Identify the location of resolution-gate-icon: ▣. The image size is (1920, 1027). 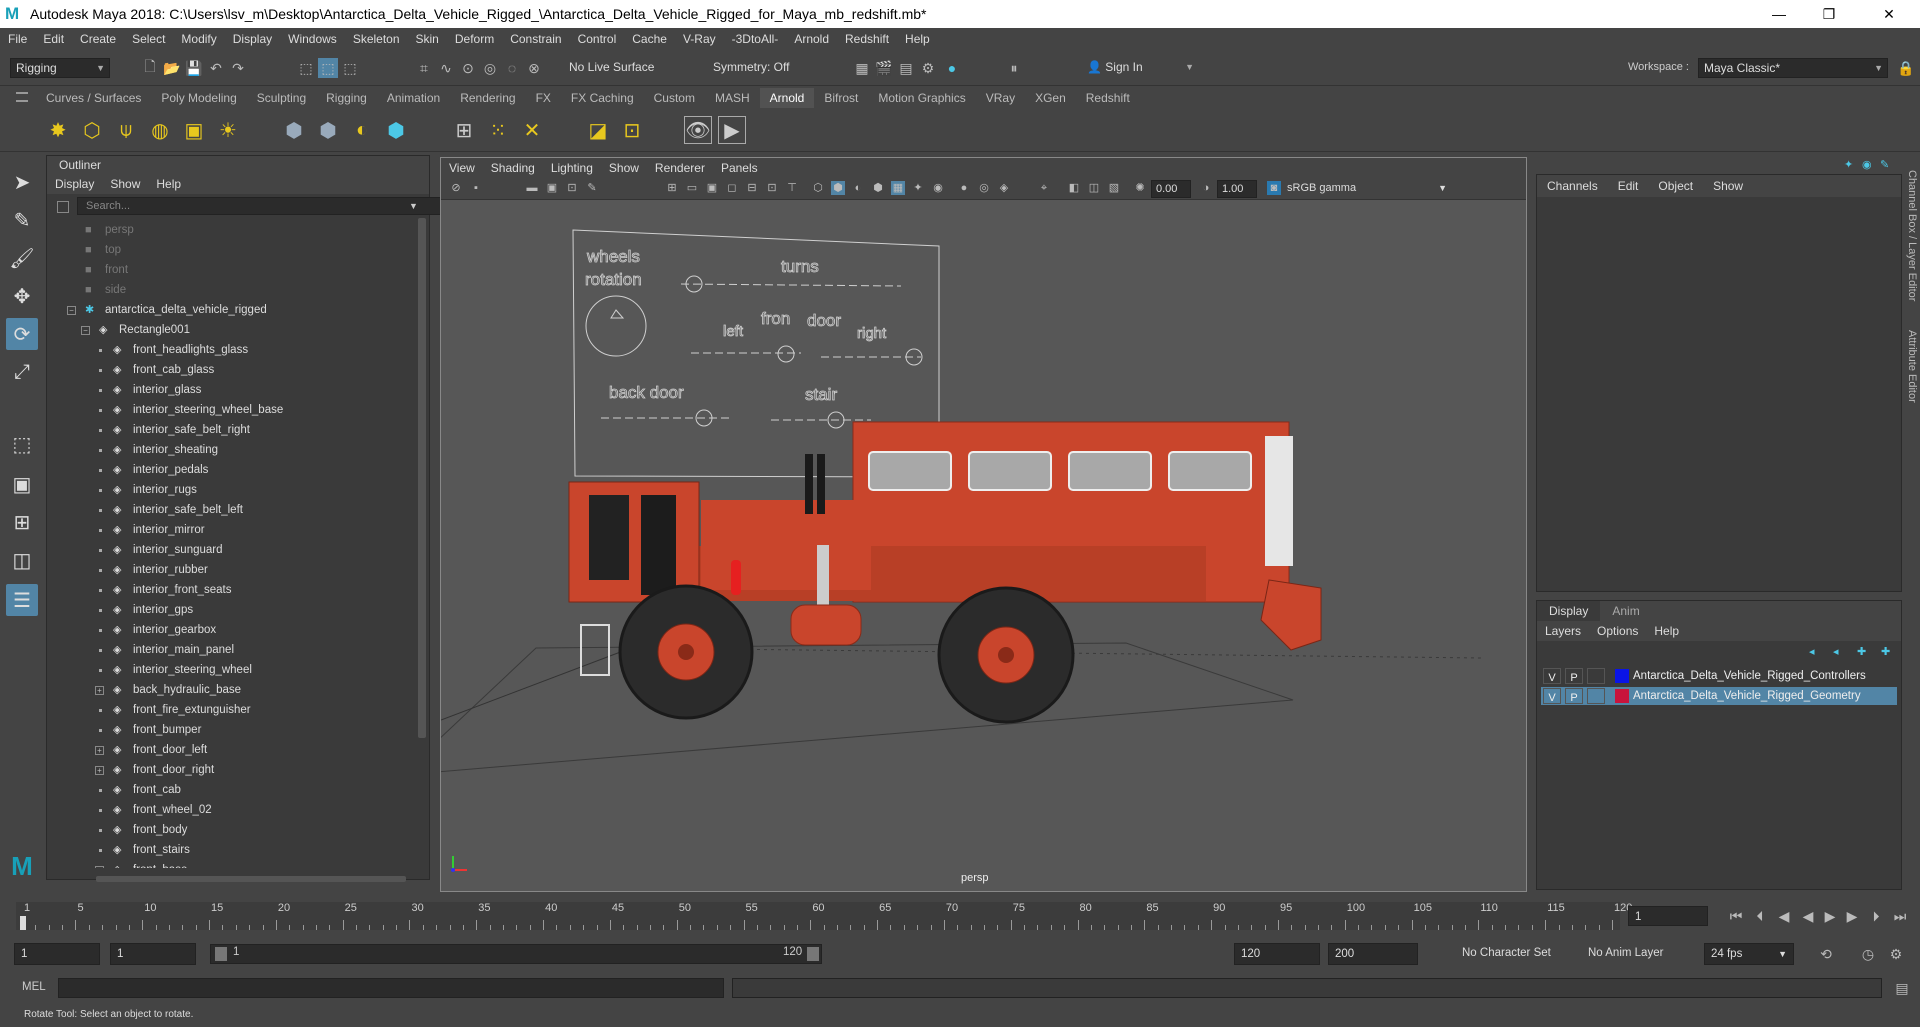
(712, 188).